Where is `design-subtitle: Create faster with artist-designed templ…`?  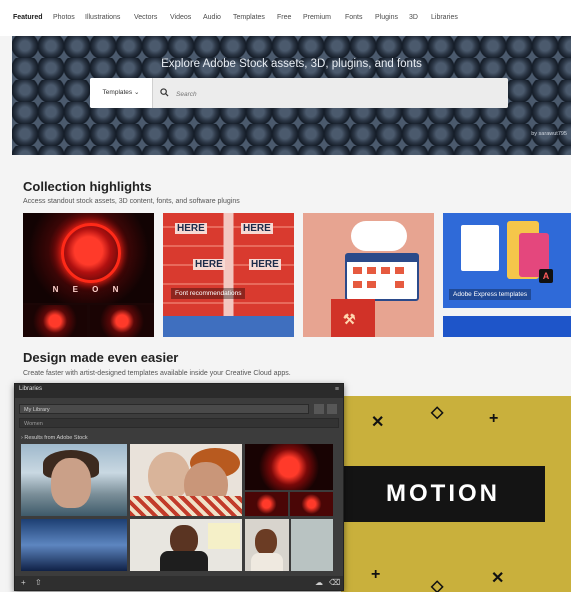 design-subtitle: Create faster with artist-designed templ… is located at coordinates (157, 373).